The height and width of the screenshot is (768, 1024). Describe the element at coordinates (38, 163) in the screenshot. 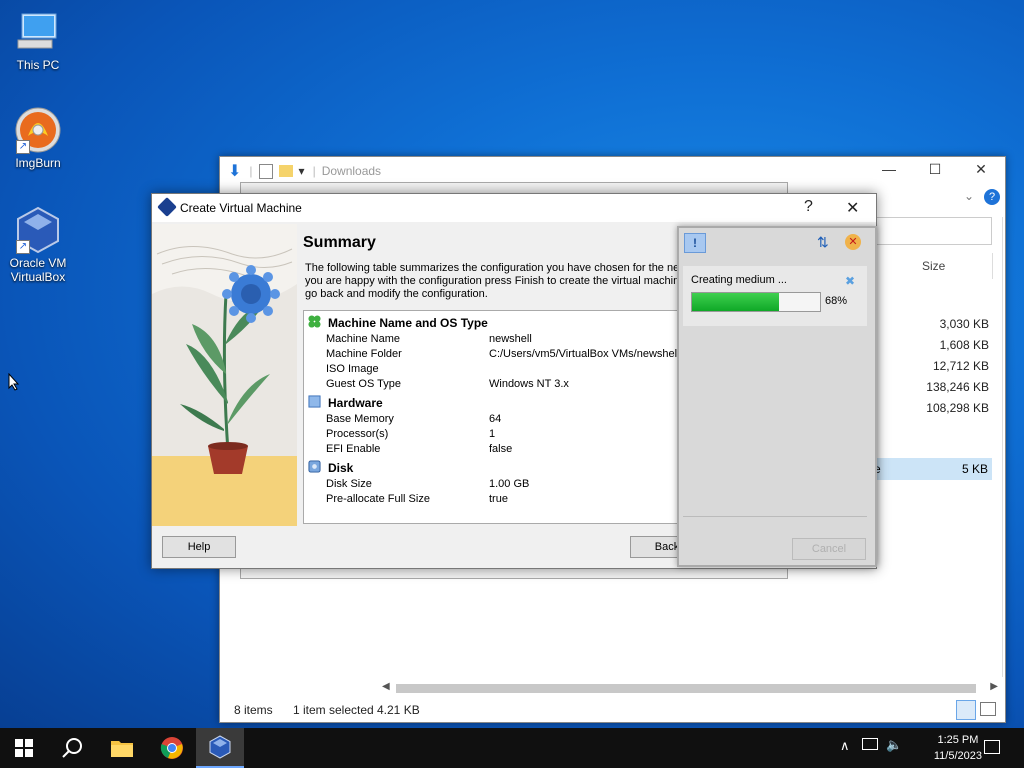

I see `desktop-icon-label: ImgBurn` at that location.